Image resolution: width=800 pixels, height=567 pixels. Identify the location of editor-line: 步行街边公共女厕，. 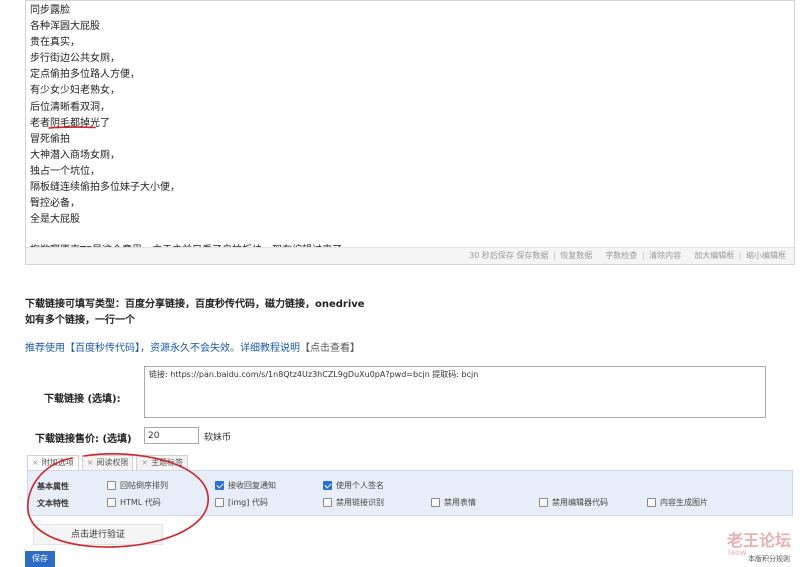
(75, 59).